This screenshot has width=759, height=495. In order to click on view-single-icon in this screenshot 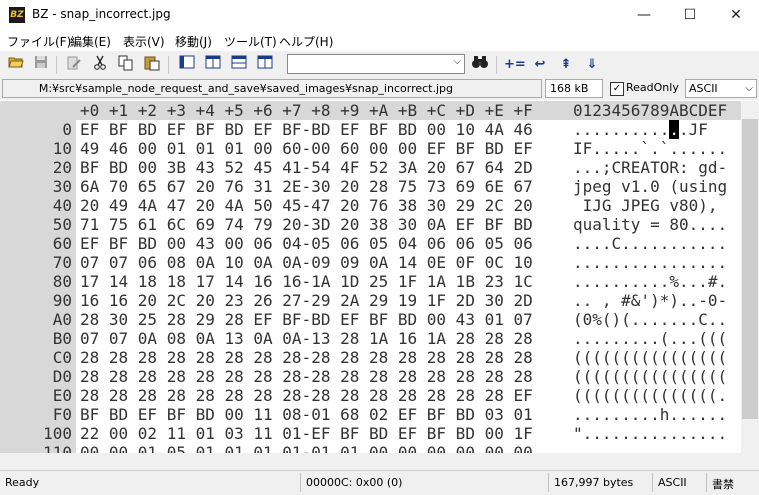, I will do `click(187, 65)`.